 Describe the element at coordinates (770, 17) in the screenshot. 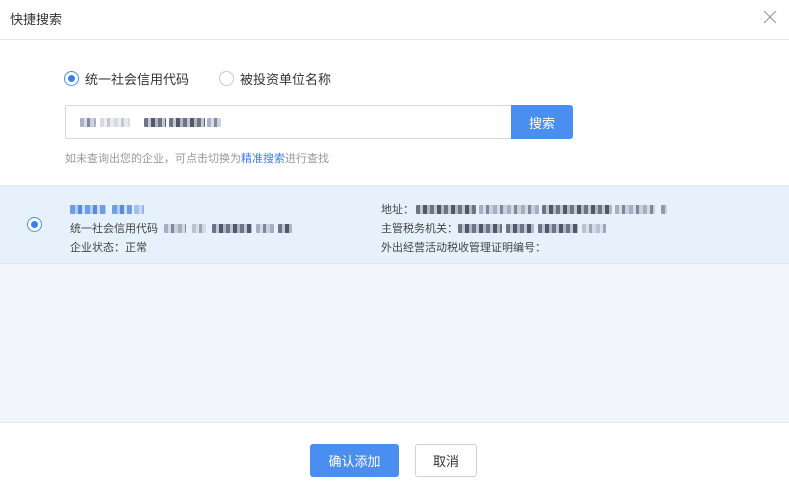

I see `close-icon` at that location.